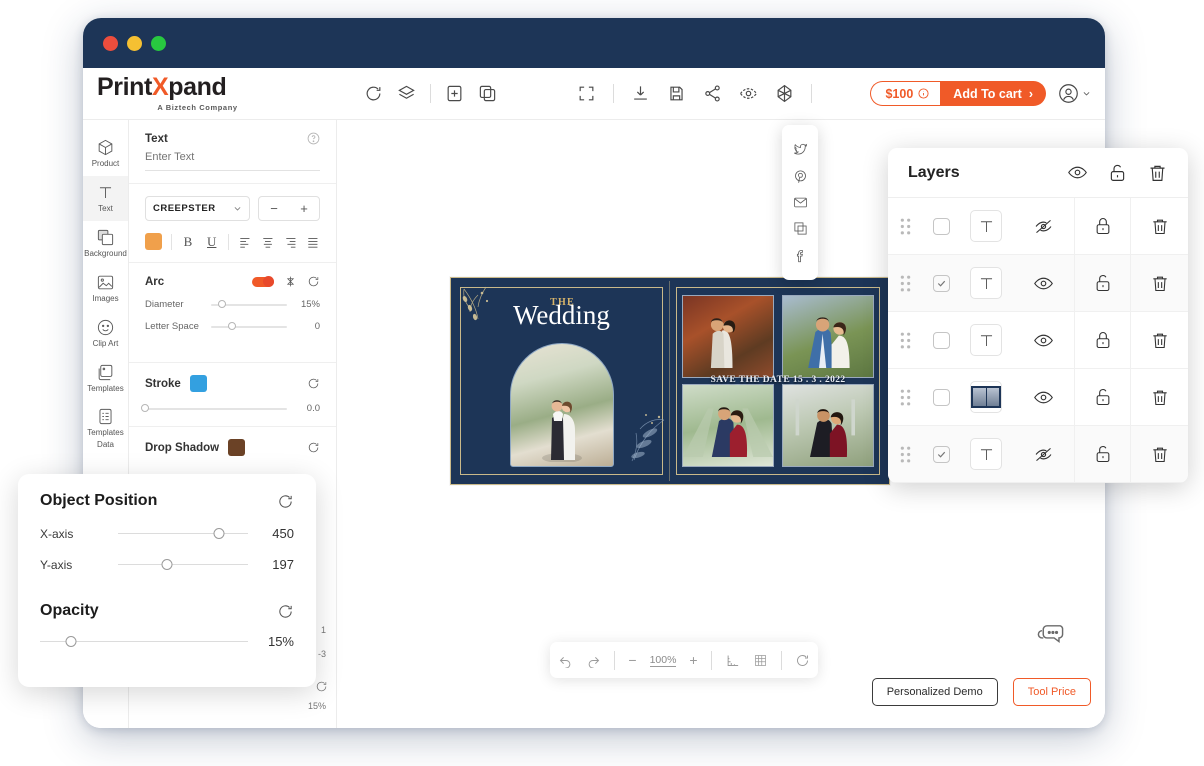 The image size is (1204, 766). I want to click on x-axis-slider, so click(183, 533).